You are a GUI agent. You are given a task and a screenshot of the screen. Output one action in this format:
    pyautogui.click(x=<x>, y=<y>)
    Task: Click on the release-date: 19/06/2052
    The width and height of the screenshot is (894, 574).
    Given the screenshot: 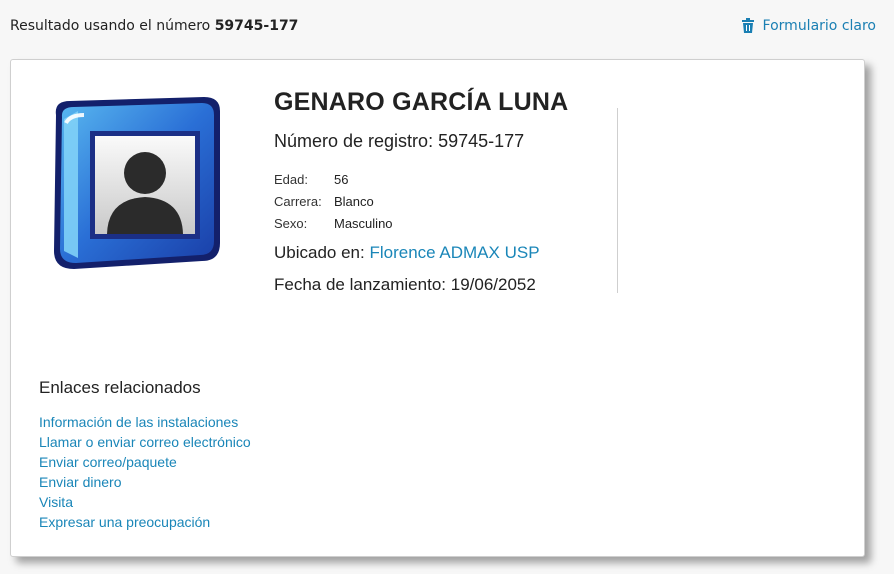 What is the action you would take?
    pyautogui.click(x=493, y=284)
    